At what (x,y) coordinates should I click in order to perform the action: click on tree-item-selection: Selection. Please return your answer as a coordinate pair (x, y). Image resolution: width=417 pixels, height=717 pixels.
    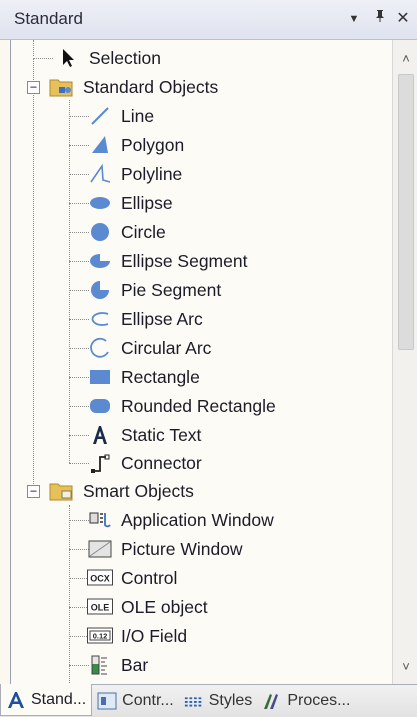
    Looking at the image, I should click on (108, 58).